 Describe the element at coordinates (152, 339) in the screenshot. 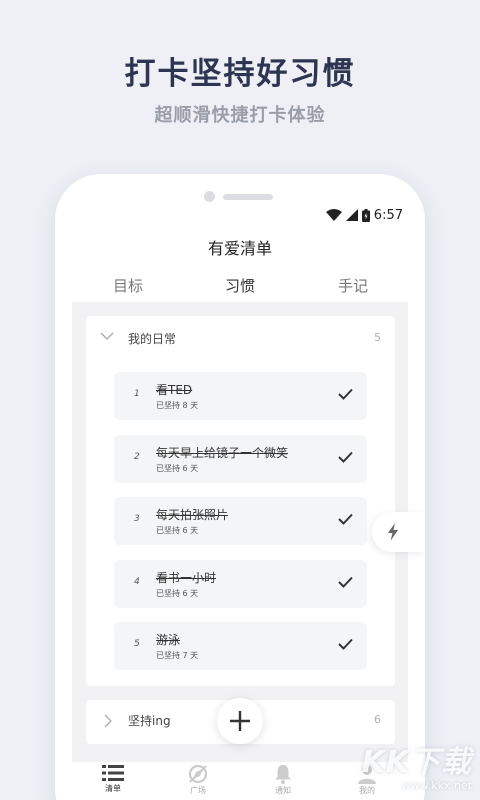

I see `group-name: 我的日常` at that location.